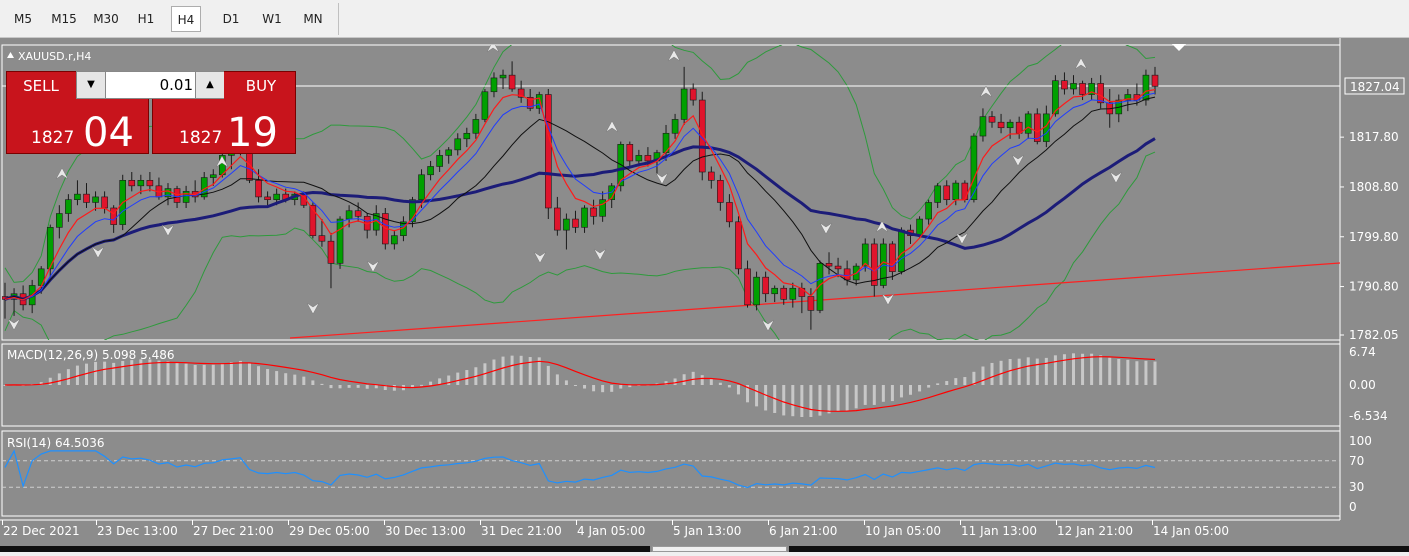 This screenshot has height=556, width=1409. Describe the element at coordinates (903, 531) in the screenshot. I see `time-axis-label: 10 Jan 05:00` at that location.